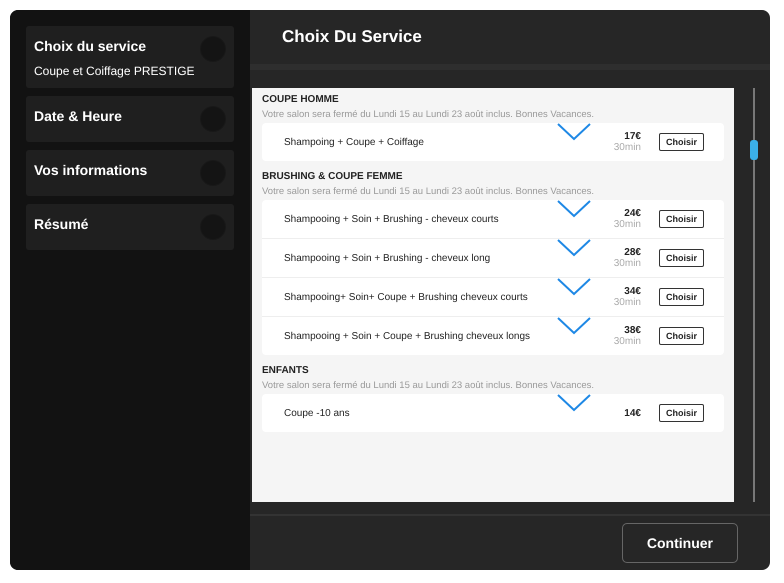  Describe the element at coordinates (333, 177) in the screenshot. I see `section-title: BRUSHING & COUPE FEMME` at that location.